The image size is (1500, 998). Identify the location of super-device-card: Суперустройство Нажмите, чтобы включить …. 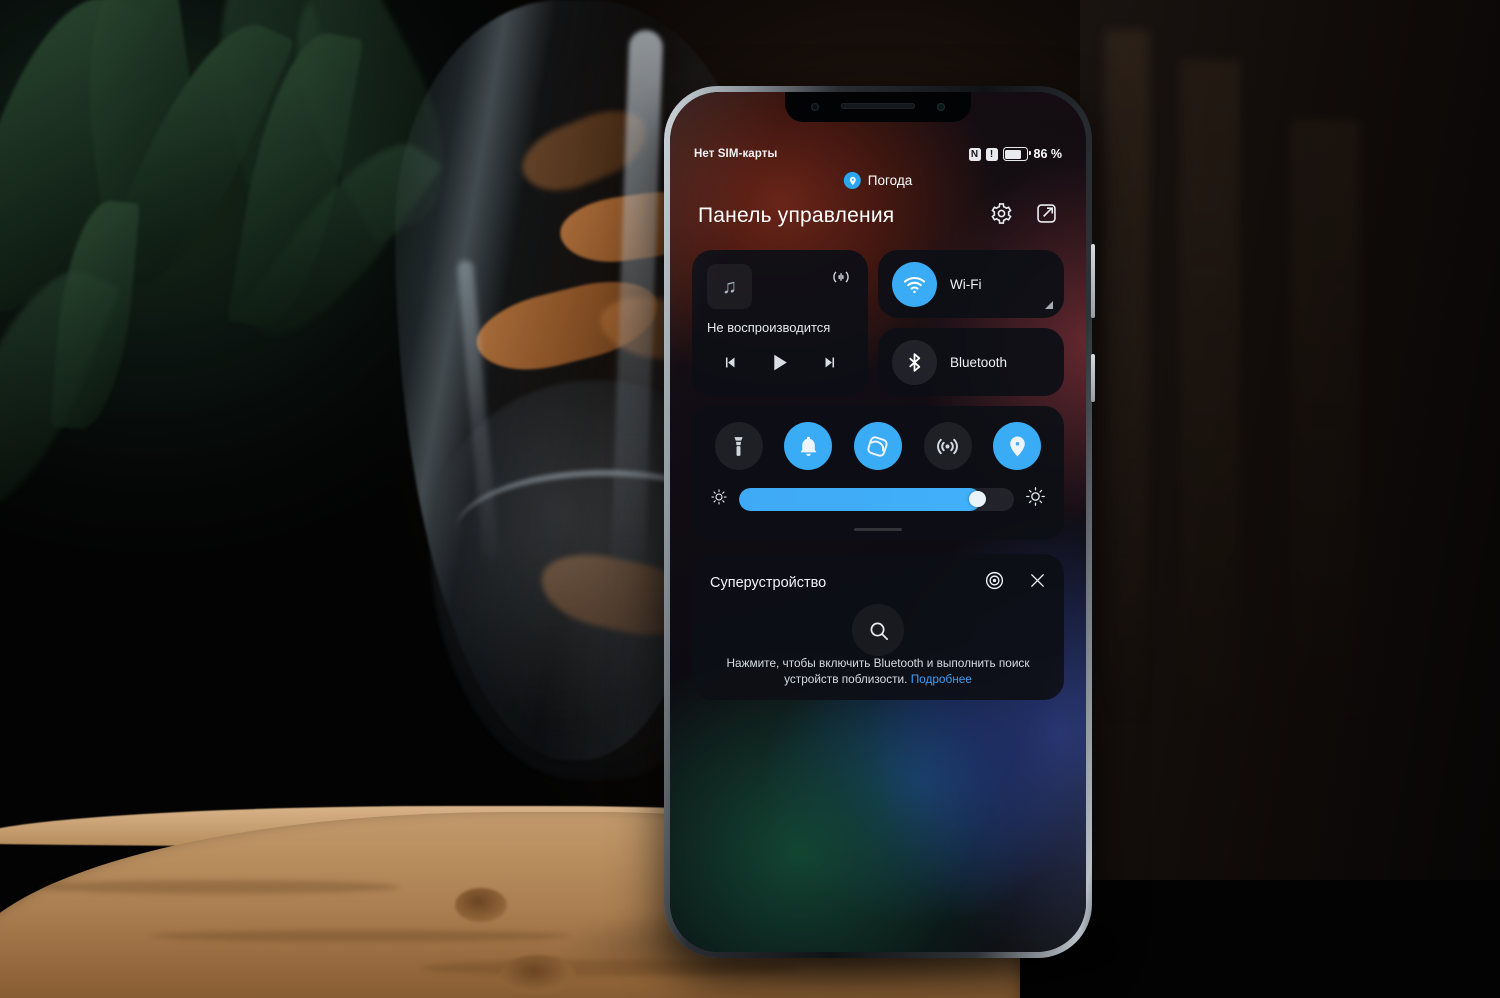
(878, 627).